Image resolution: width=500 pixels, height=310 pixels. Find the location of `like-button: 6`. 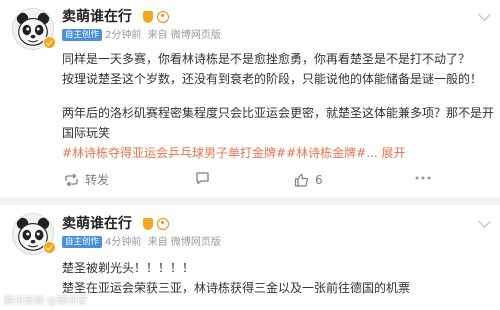

like-button: 6 is located at coordinates (308, 180).